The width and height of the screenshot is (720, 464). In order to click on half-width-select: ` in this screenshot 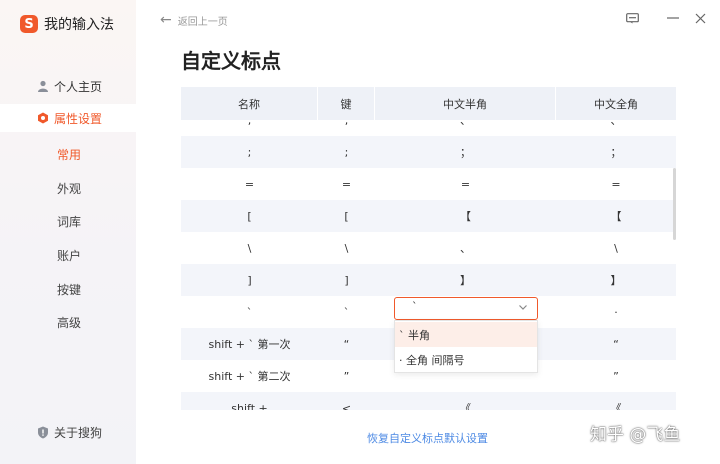, I will do `click(466, 308)`.